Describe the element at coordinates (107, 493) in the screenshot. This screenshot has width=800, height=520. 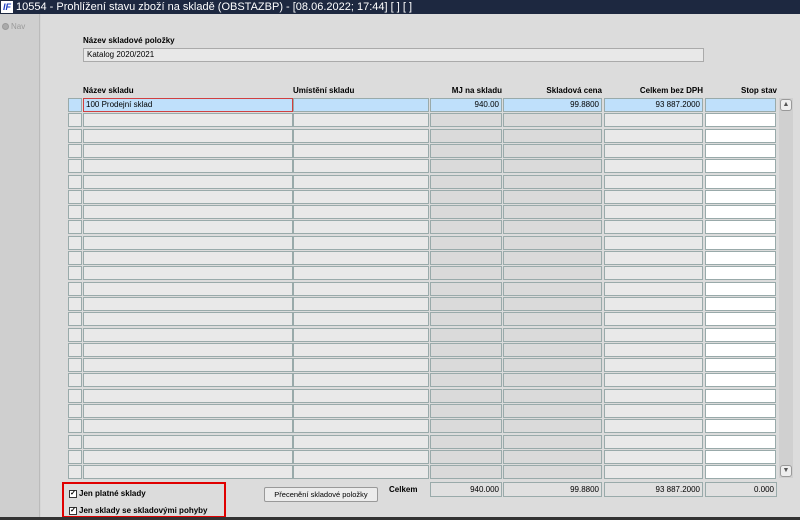
I see `only-valid-warehouses-checkbox: ✓ Jen platné sklady` at that location.